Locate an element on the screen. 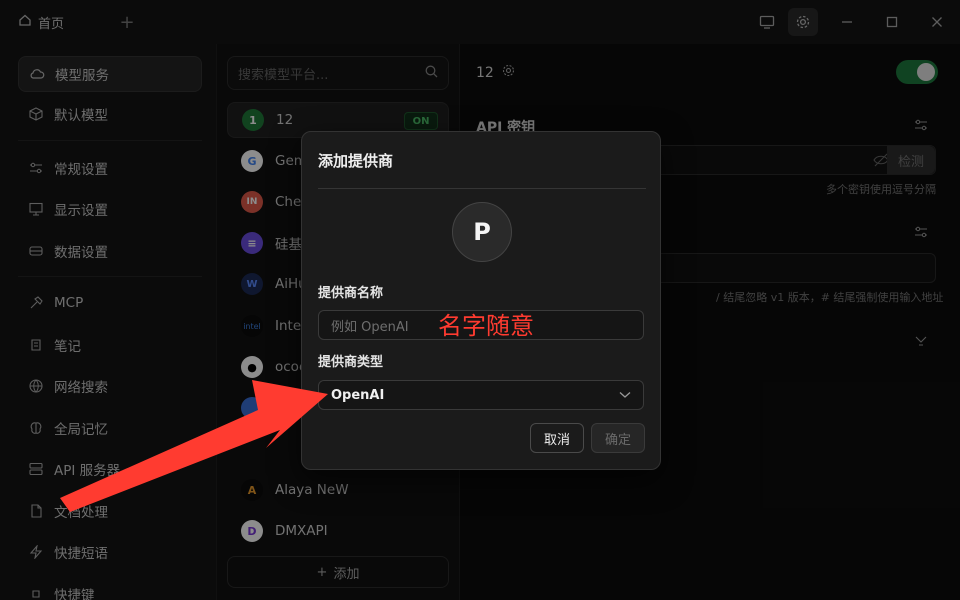  provider-name-placeholder: 例如 OpenAI is located at coordinates (370, 327).